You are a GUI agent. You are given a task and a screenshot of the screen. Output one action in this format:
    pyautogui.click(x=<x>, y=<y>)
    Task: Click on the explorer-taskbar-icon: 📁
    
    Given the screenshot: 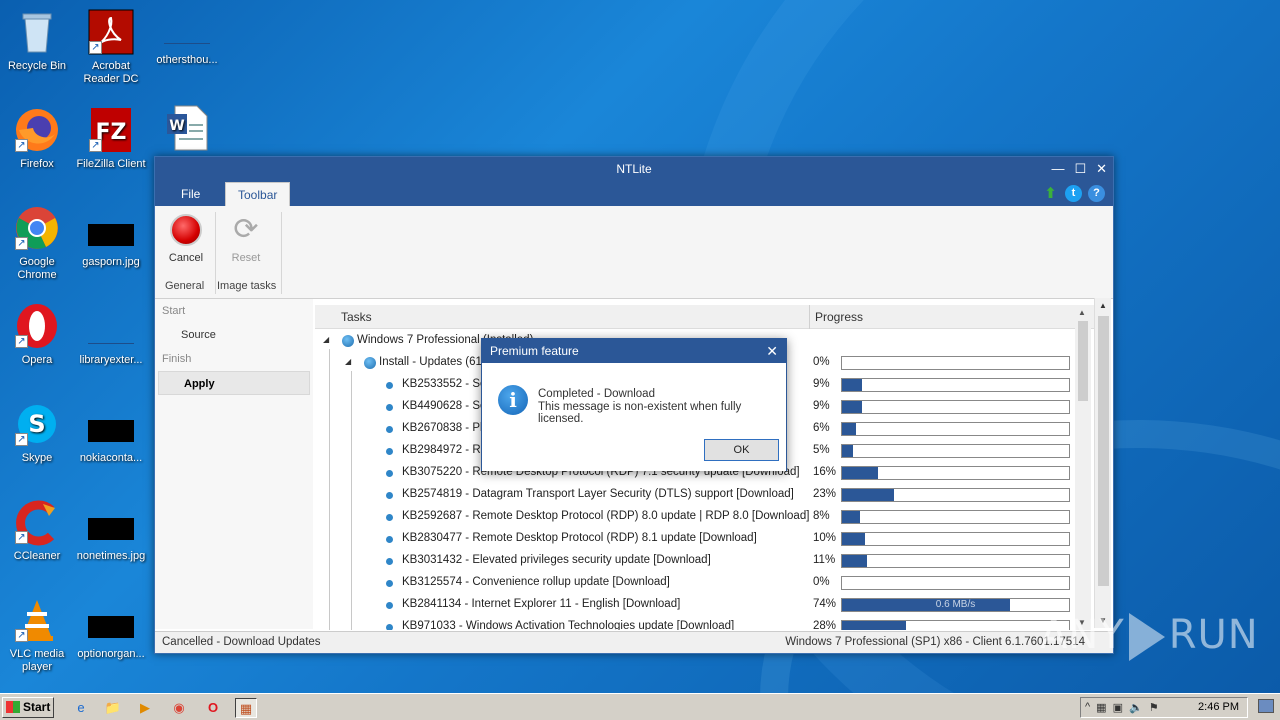 What is the action you would take?
    pyautogui.click(x=113, y=708)
    